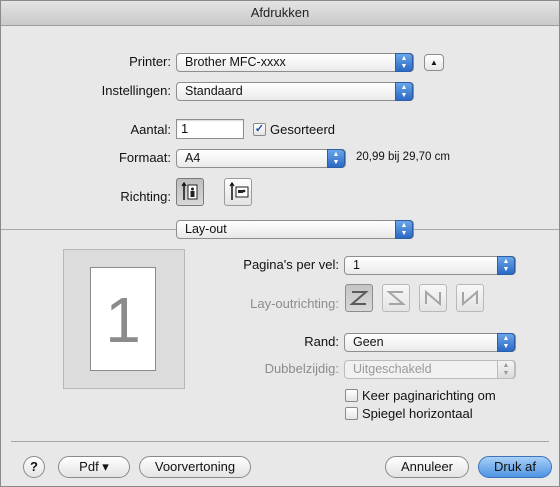 Image resolution: width=560 pixels, height=487 pixels. I want to click on direction-z-icon, so click(359, 298).